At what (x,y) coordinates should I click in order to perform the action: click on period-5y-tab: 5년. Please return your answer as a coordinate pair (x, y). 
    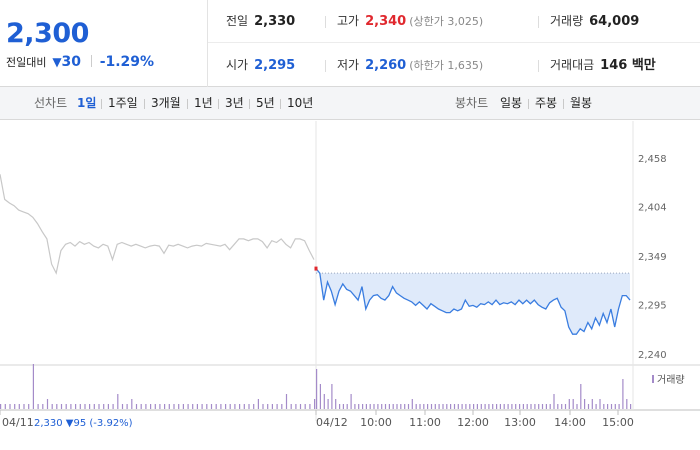
    Looking at the image, I should click on (265, 103).